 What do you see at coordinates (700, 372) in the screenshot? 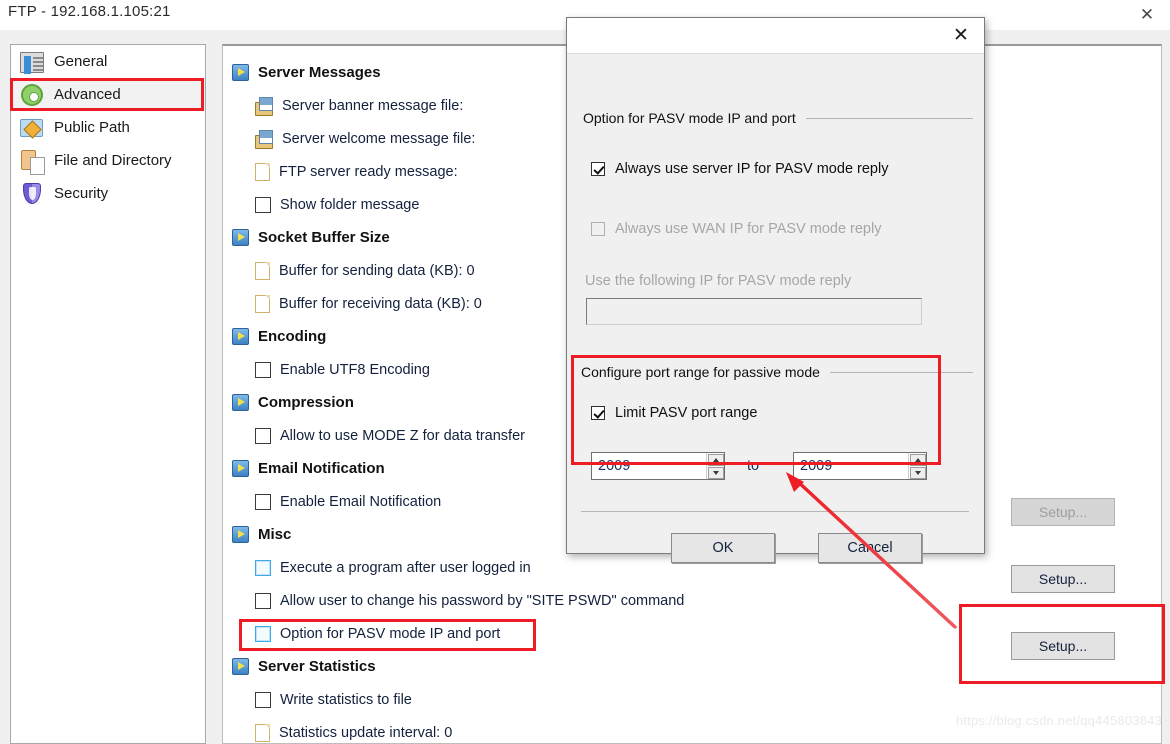
I see `group-caption-label: Configure port range for passive mode` at bounding box center [700, 372].